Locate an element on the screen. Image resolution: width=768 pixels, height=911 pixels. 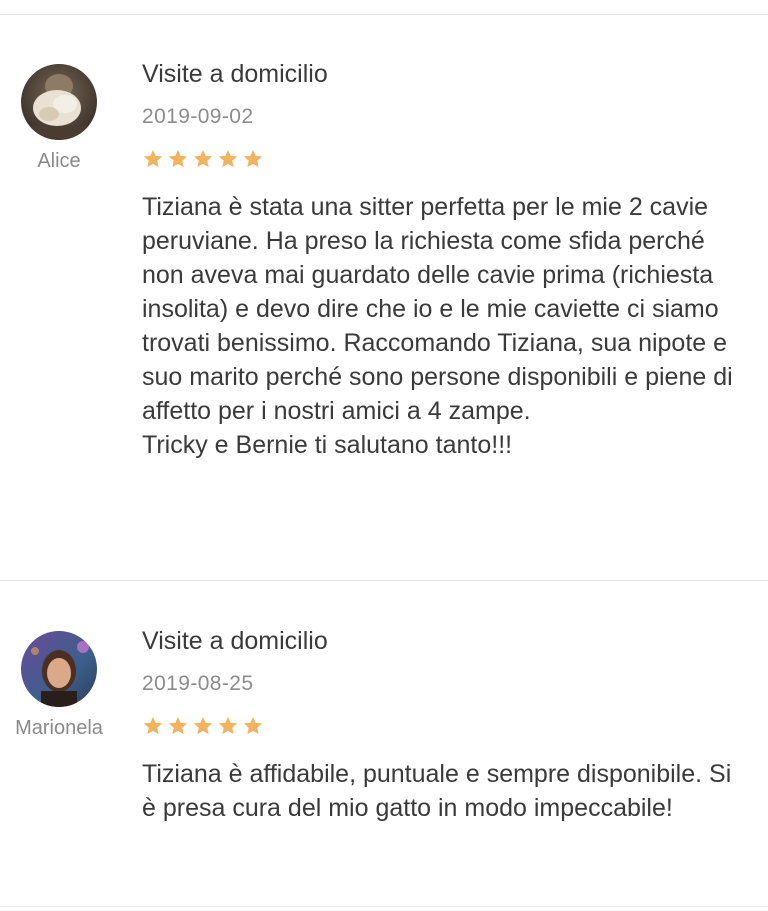
bottom-divider is located at coordinates (384, 906).